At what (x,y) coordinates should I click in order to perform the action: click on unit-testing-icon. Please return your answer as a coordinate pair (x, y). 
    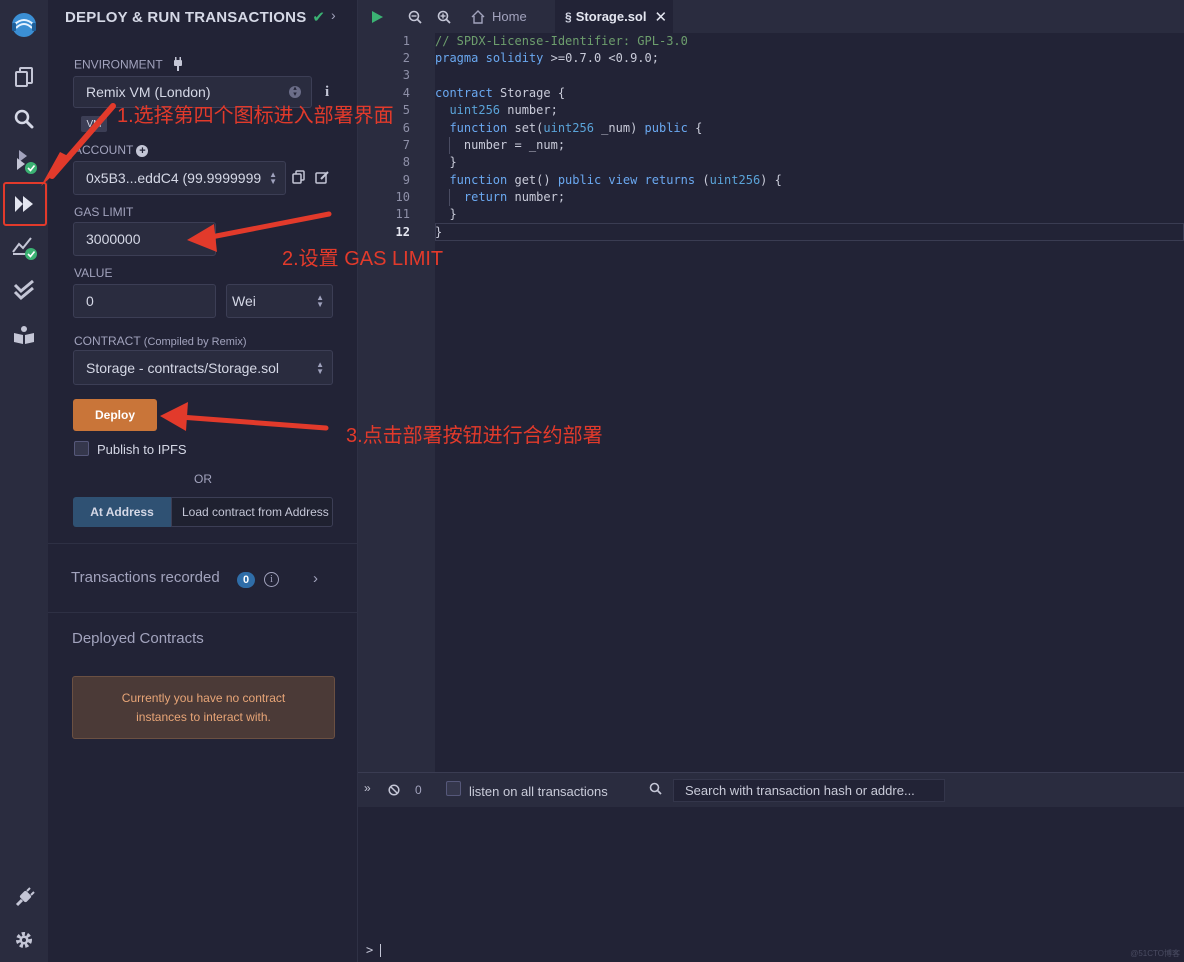
    Looking at the image, I should click on (24, 290).